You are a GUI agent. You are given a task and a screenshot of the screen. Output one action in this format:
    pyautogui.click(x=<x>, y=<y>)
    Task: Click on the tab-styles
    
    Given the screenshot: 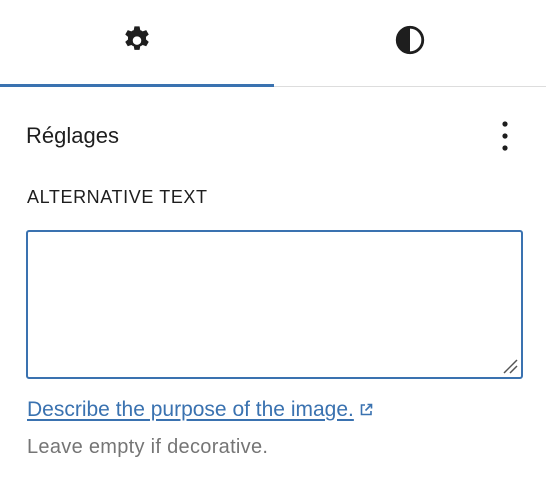 What is the action you would take?
    pyautogui.click(x=410, y=43)
    